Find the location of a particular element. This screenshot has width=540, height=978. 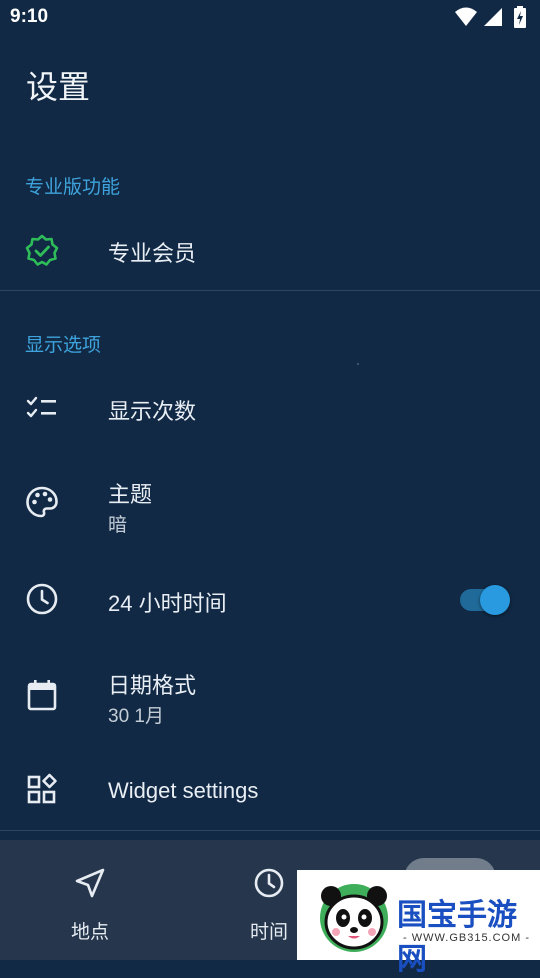

24-hour-time-toggle is located at coordinates (486, 600).